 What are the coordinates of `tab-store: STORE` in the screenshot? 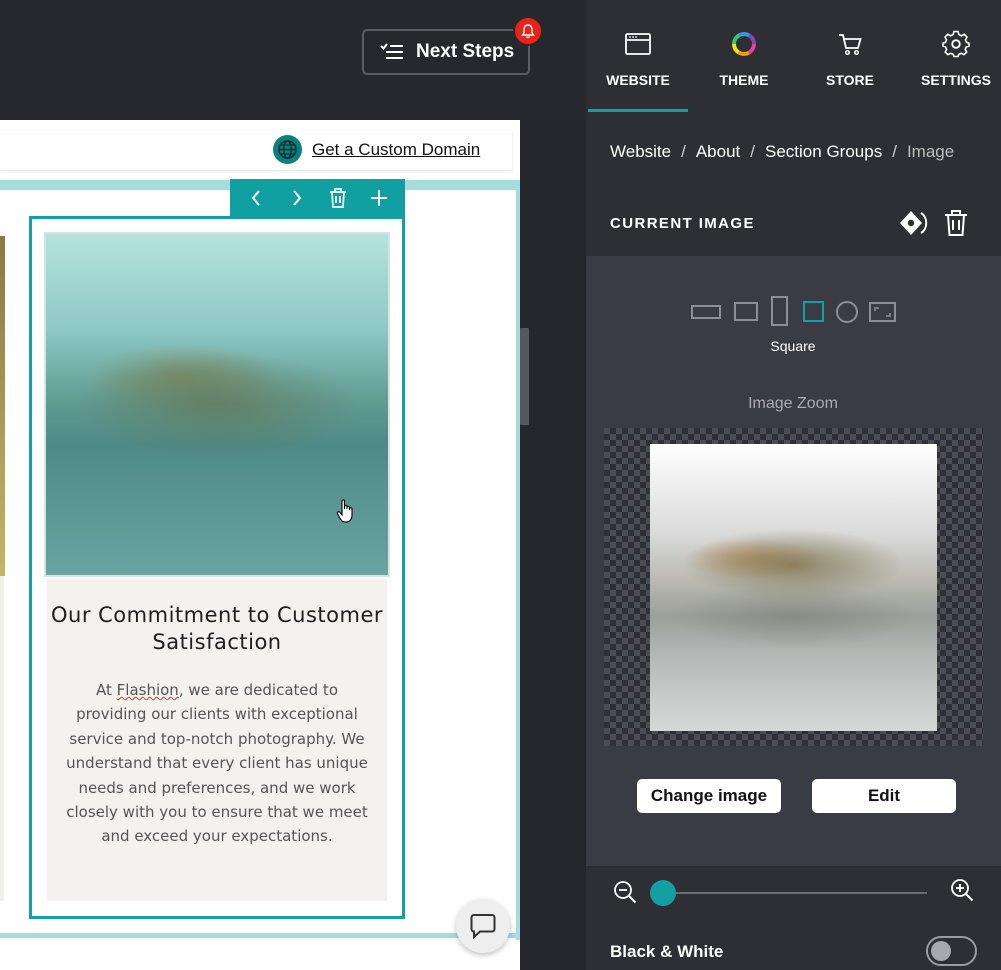 It's located at (850, 56).